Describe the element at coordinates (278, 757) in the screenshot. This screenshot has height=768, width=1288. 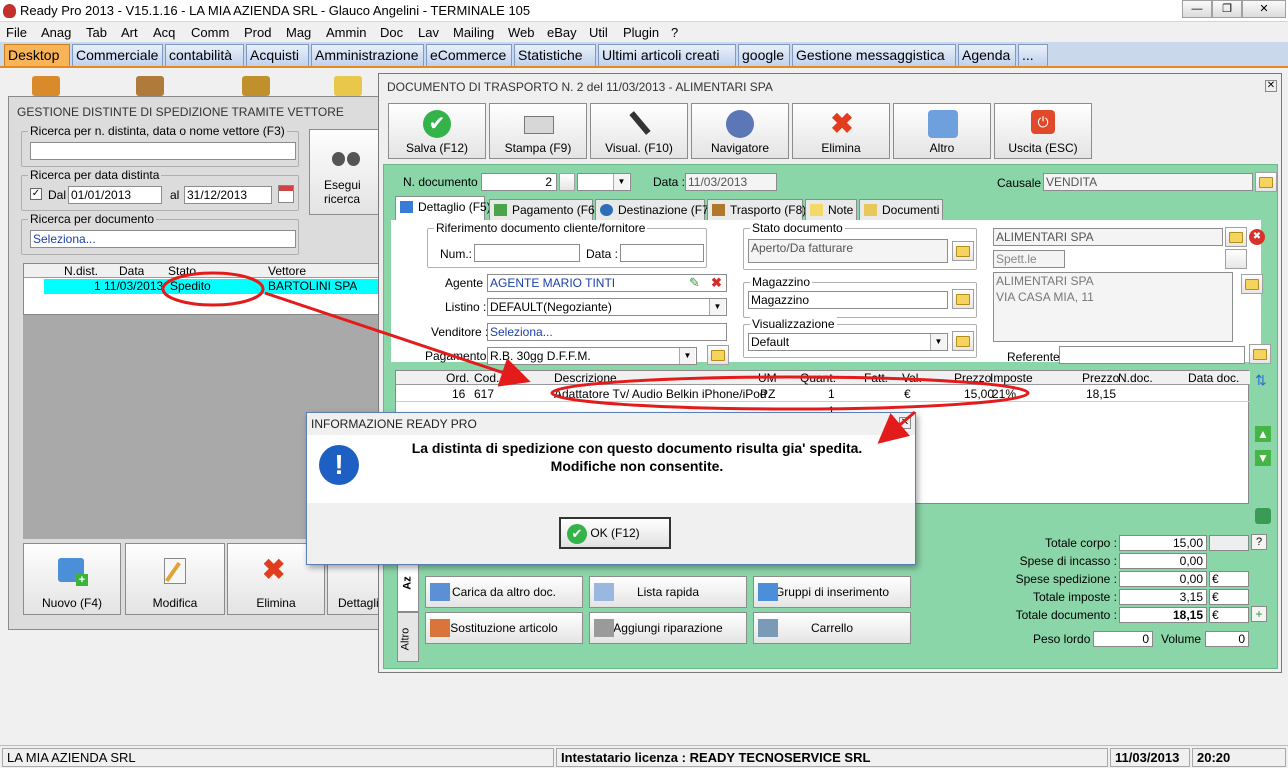
I see `company-name: LA MIA AZIENDA SRL` at that location.